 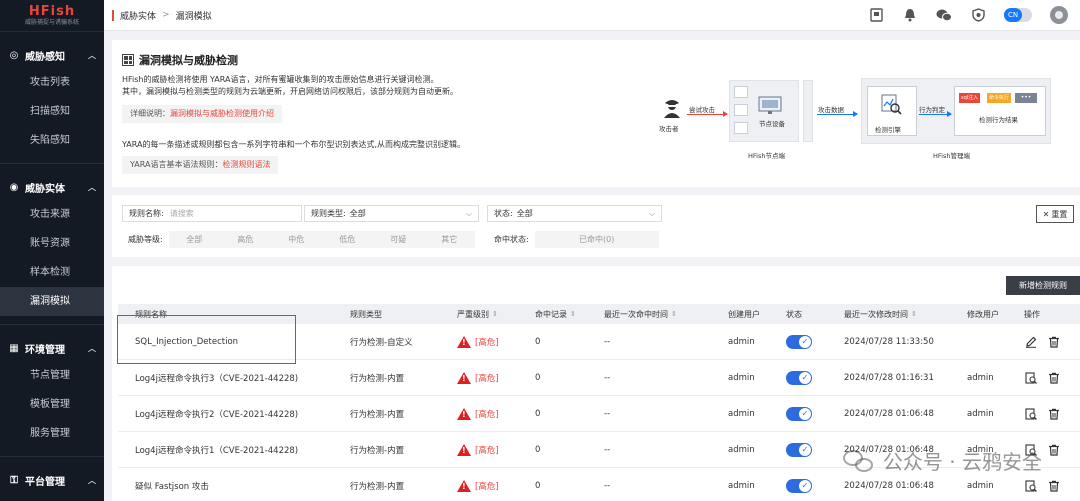 What do you see at coordinates (347, 239) in the screenshot?
I see `threat-level-option: 低危` at bounding box center [347, 239].